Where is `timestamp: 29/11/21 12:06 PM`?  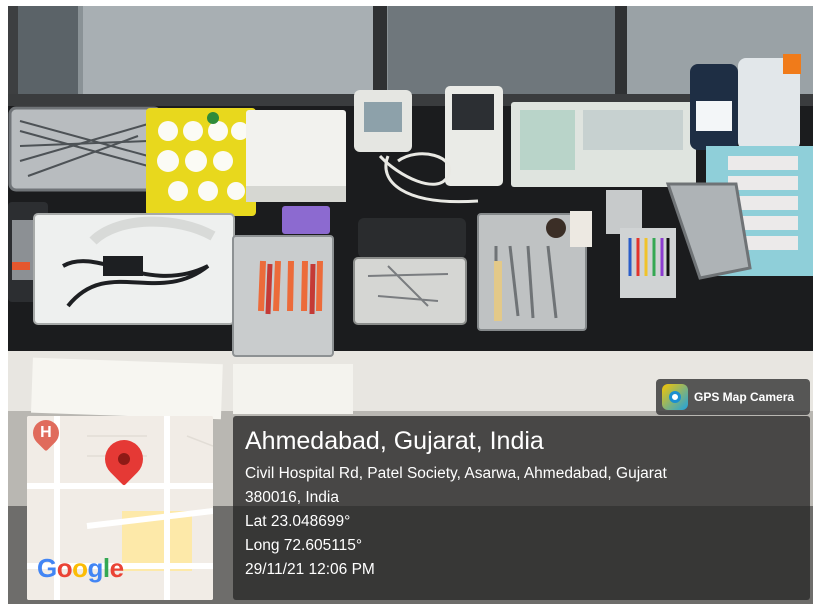 timestamp: 29/11/21 12:06 PM is located at coordinates (310, 569).